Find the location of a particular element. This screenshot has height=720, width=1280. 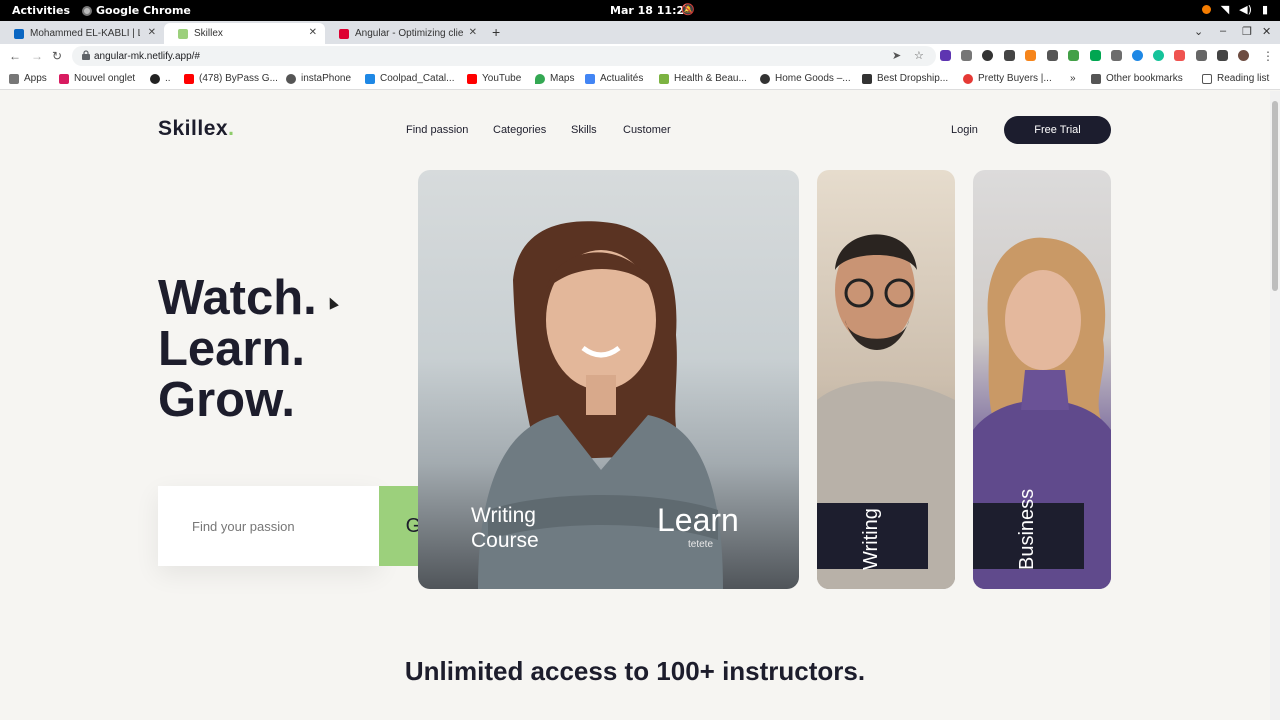

reading-list: Reading list is located at coordinates (1235, 78).